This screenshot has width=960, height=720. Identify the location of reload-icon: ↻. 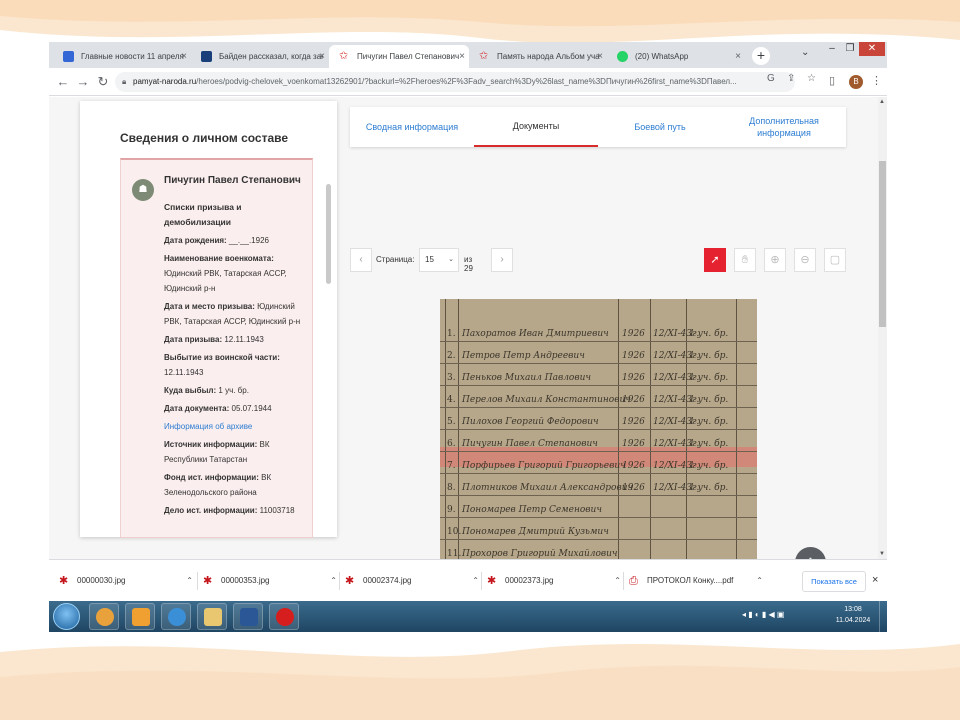
(103, 82).